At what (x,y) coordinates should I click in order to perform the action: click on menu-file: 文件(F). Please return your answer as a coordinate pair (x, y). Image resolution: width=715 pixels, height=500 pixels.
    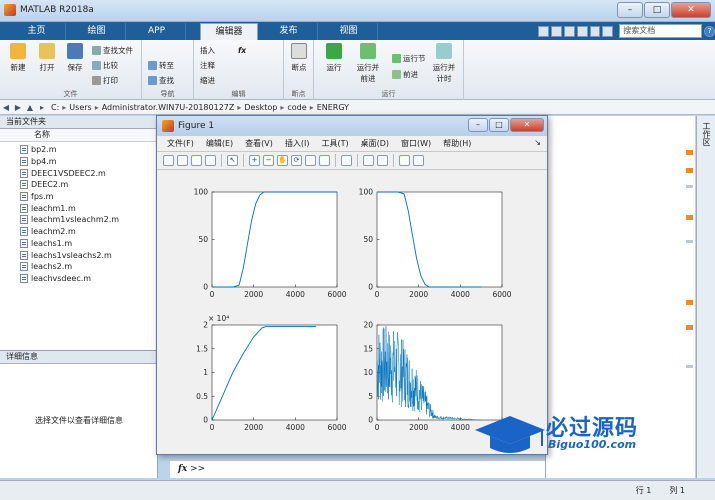
    Looking at the image, I should click on (180, 143).